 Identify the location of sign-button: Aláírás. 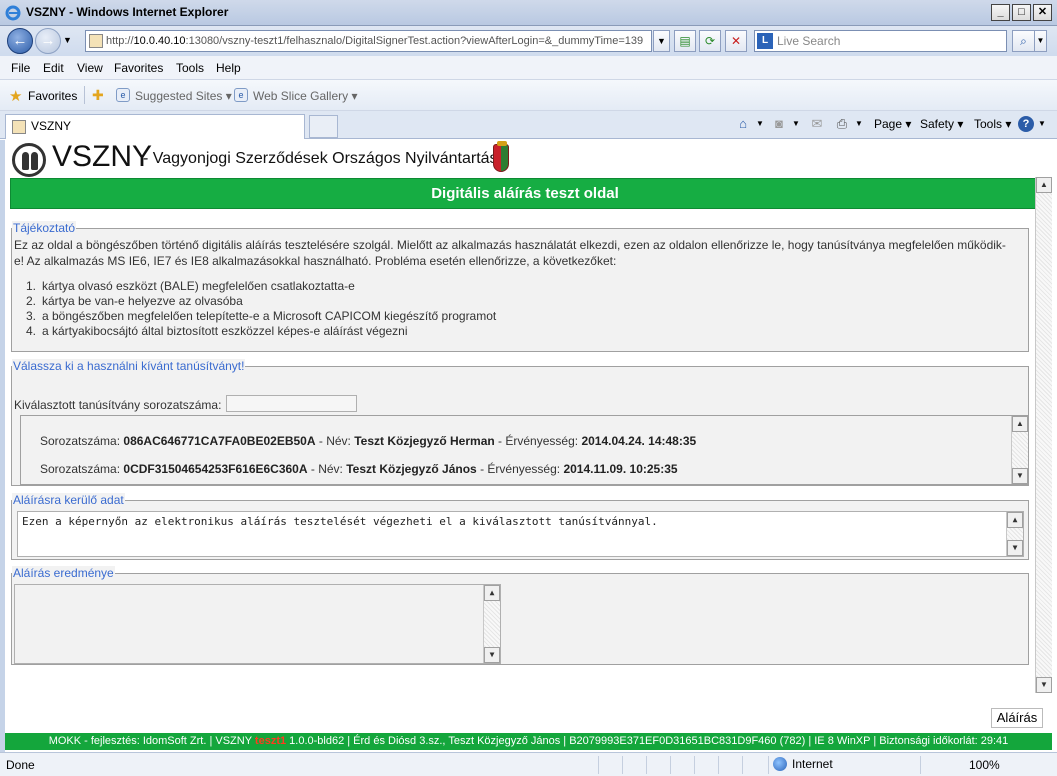
(1017, 718).